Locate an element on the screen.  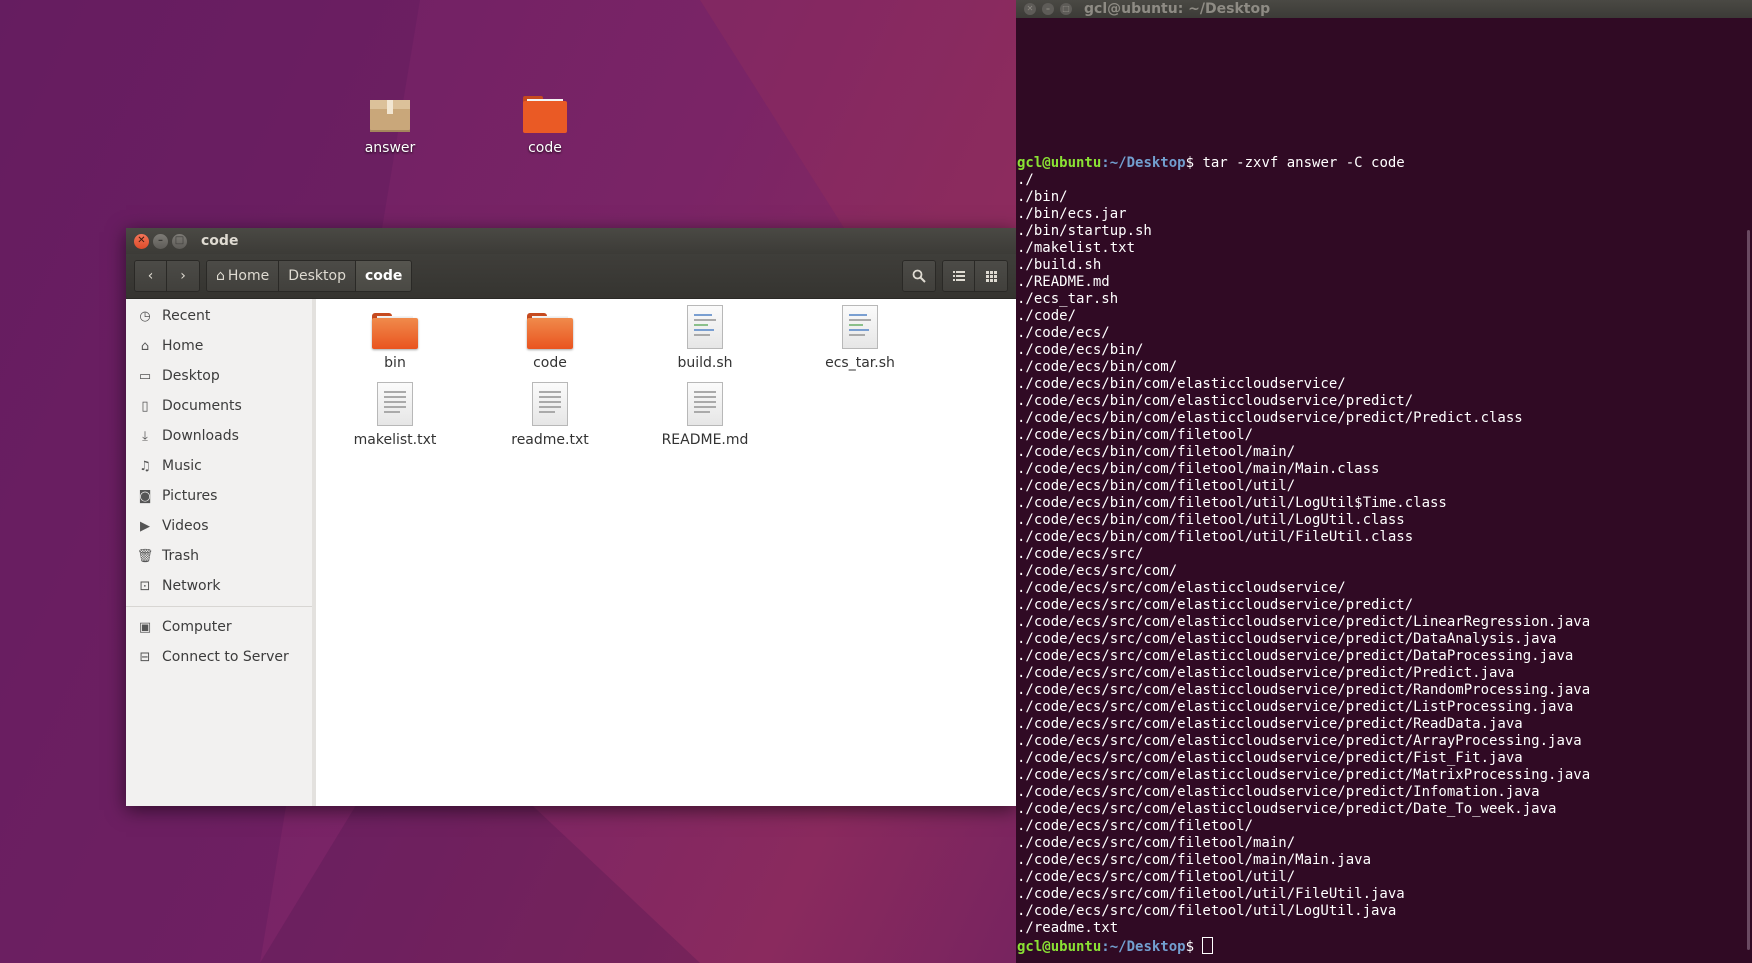
list-view-button is located at coordinates (959, 276).